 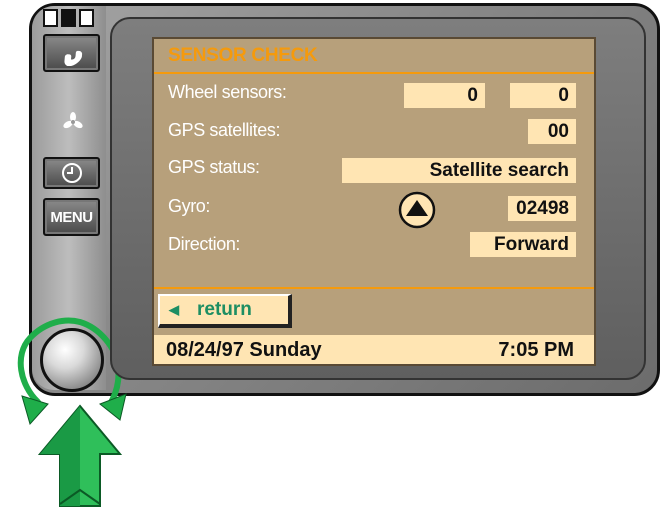 I want to click on gps-status-label: GPS status:, so click(x=214, y=167).